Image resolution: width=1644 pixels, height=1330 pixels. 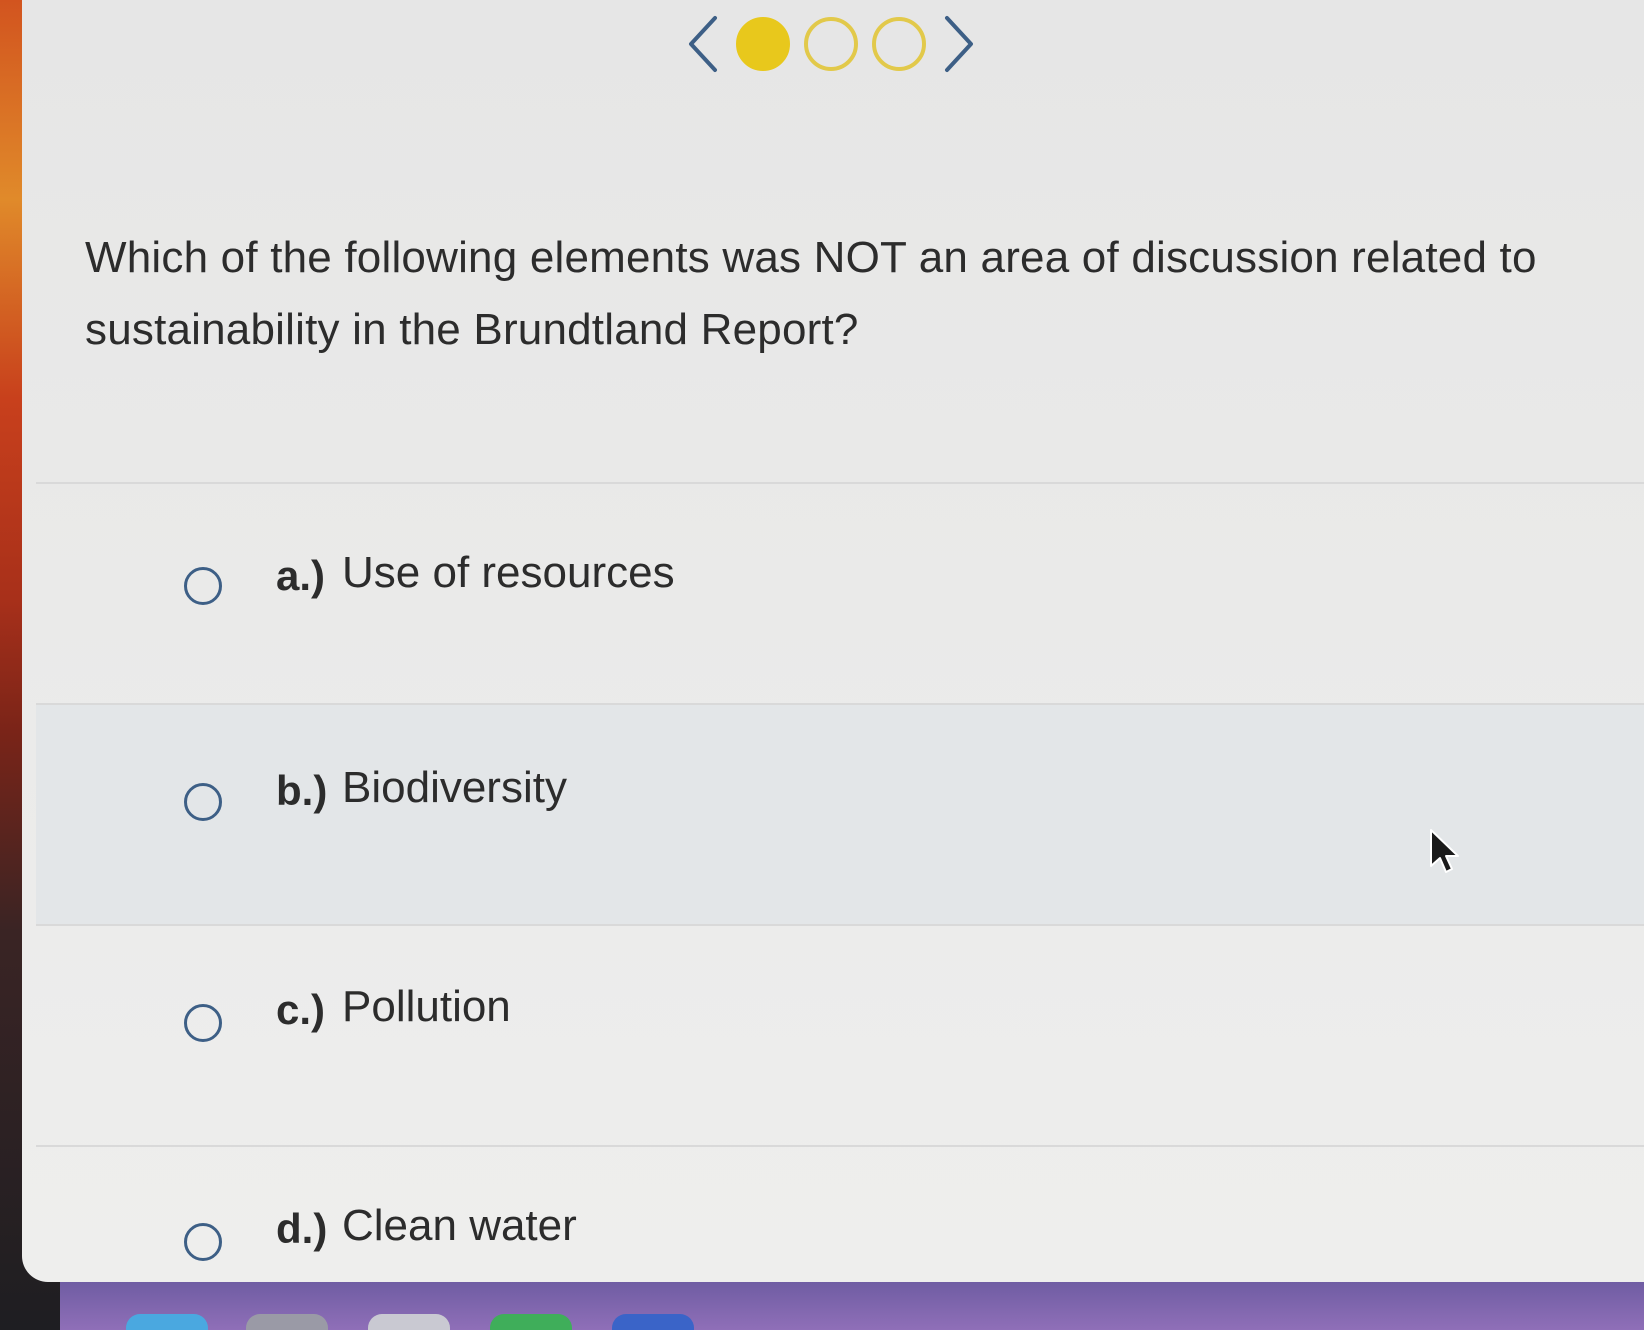 What do you see at coordinates (302, 790) in the screenshot?
I see `option-letter: b.)` at bounding box center [302, 790].